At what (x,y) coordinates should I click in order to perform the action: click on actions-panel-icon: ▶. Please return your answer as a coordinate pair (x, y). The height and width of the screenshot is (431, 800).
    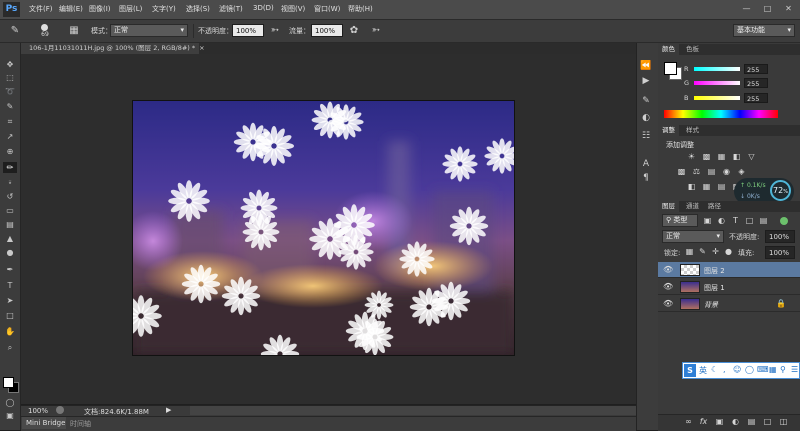
    Looking at the image, I should click on (646, 81).